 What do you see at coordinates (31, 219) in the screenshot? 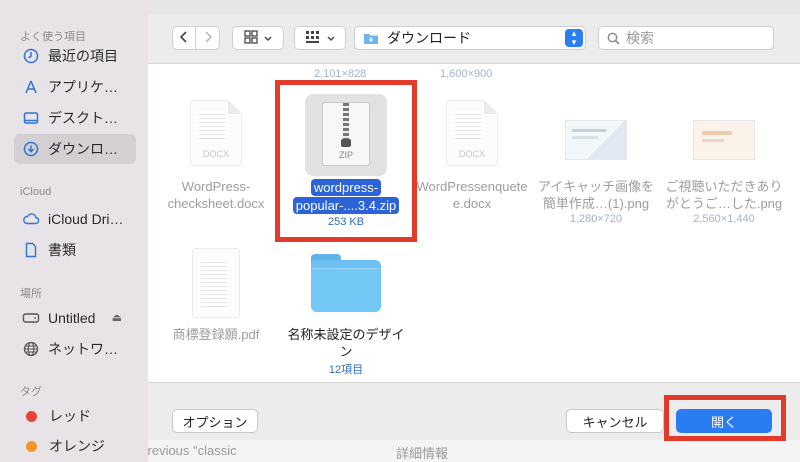
I see `cloud-icon` at bounding box center [31, 219].